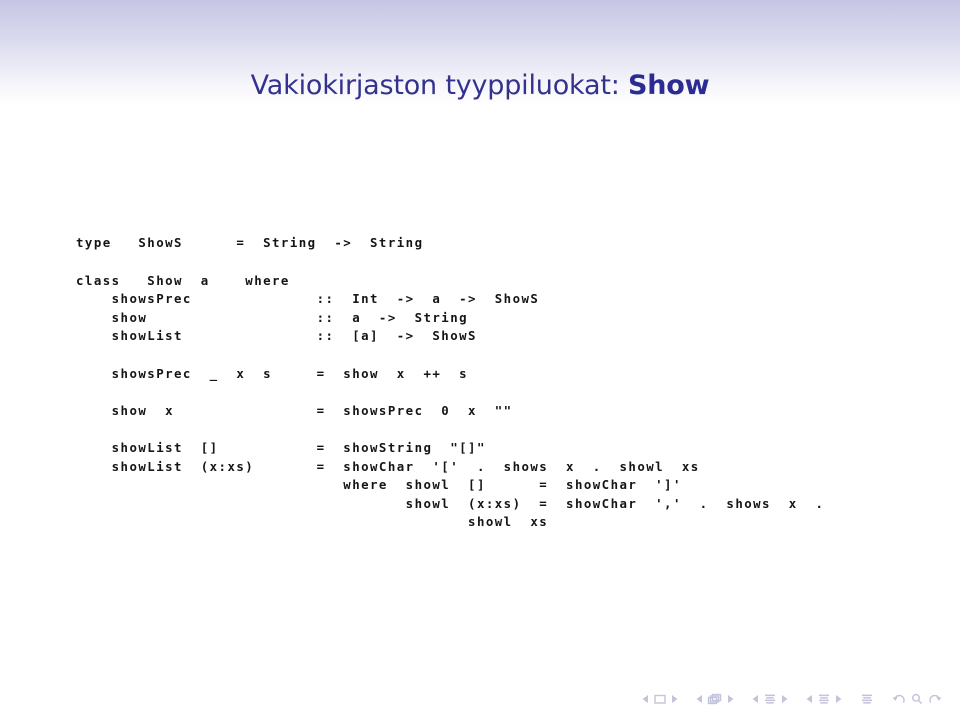 The height and width of the screenshot is (718, 960). Describe the element at coordinates (250, 243) in the screenshot. I see `code-line: type ShowS = String -> String` at that location.